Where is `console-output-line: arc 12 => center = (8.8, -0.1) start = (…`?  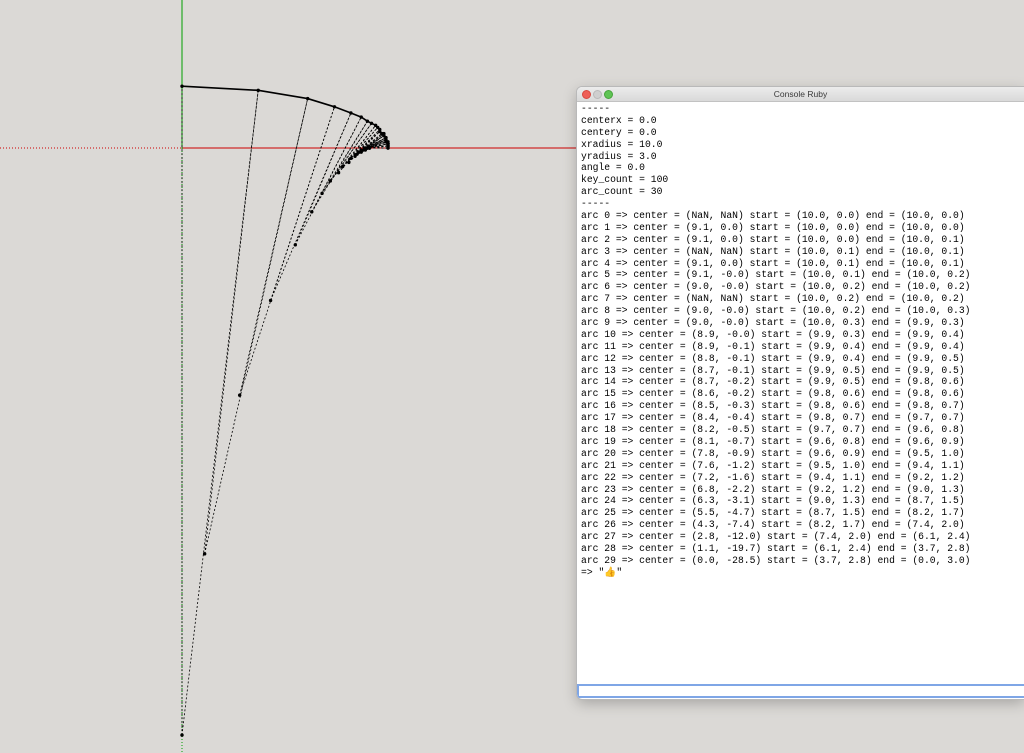
console-output-line: arc 12 => center = (8.8, -0.1) start = (… is located at coordinates (773, 358).